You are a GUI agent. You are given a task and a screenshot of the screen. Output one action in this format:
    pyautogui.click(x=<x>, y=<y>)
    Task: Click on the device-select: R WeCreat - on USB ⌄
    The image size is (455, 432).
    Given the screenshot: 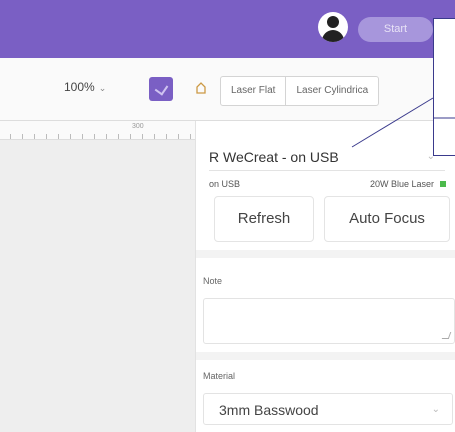 What is the action you would take?
    pyautogui.click(x=327, y=157)
    